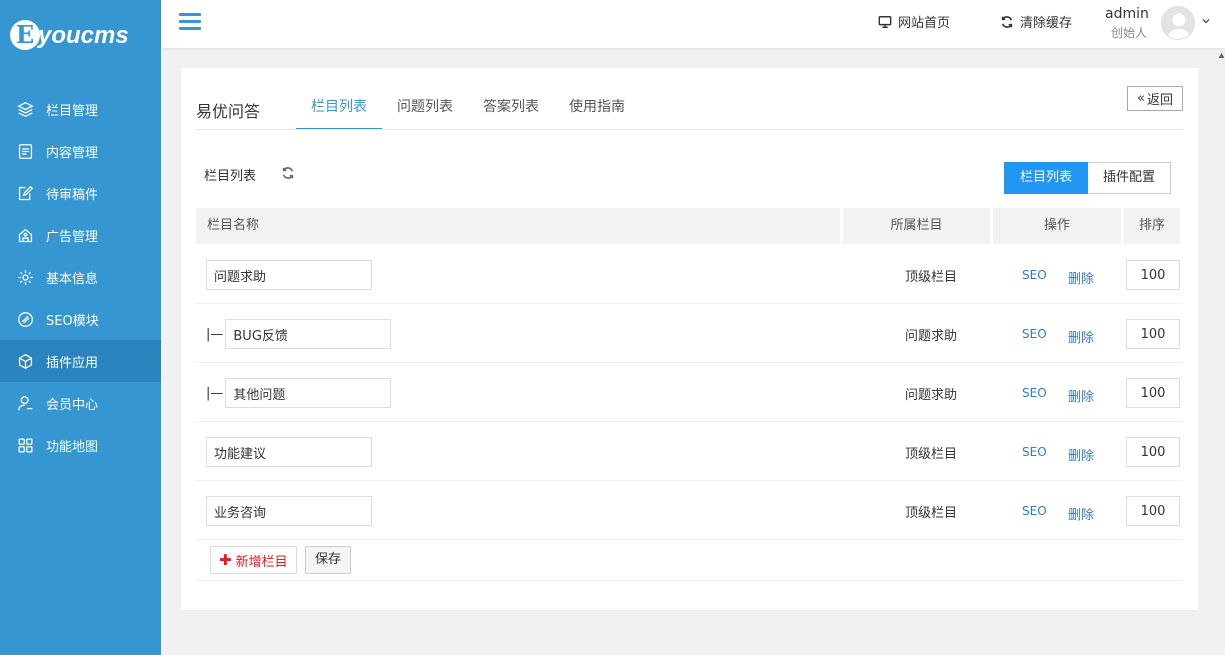  I want to click on tab-bar: 栏目列表 问题列表 答案列表 使用指南, so click(468, 113).